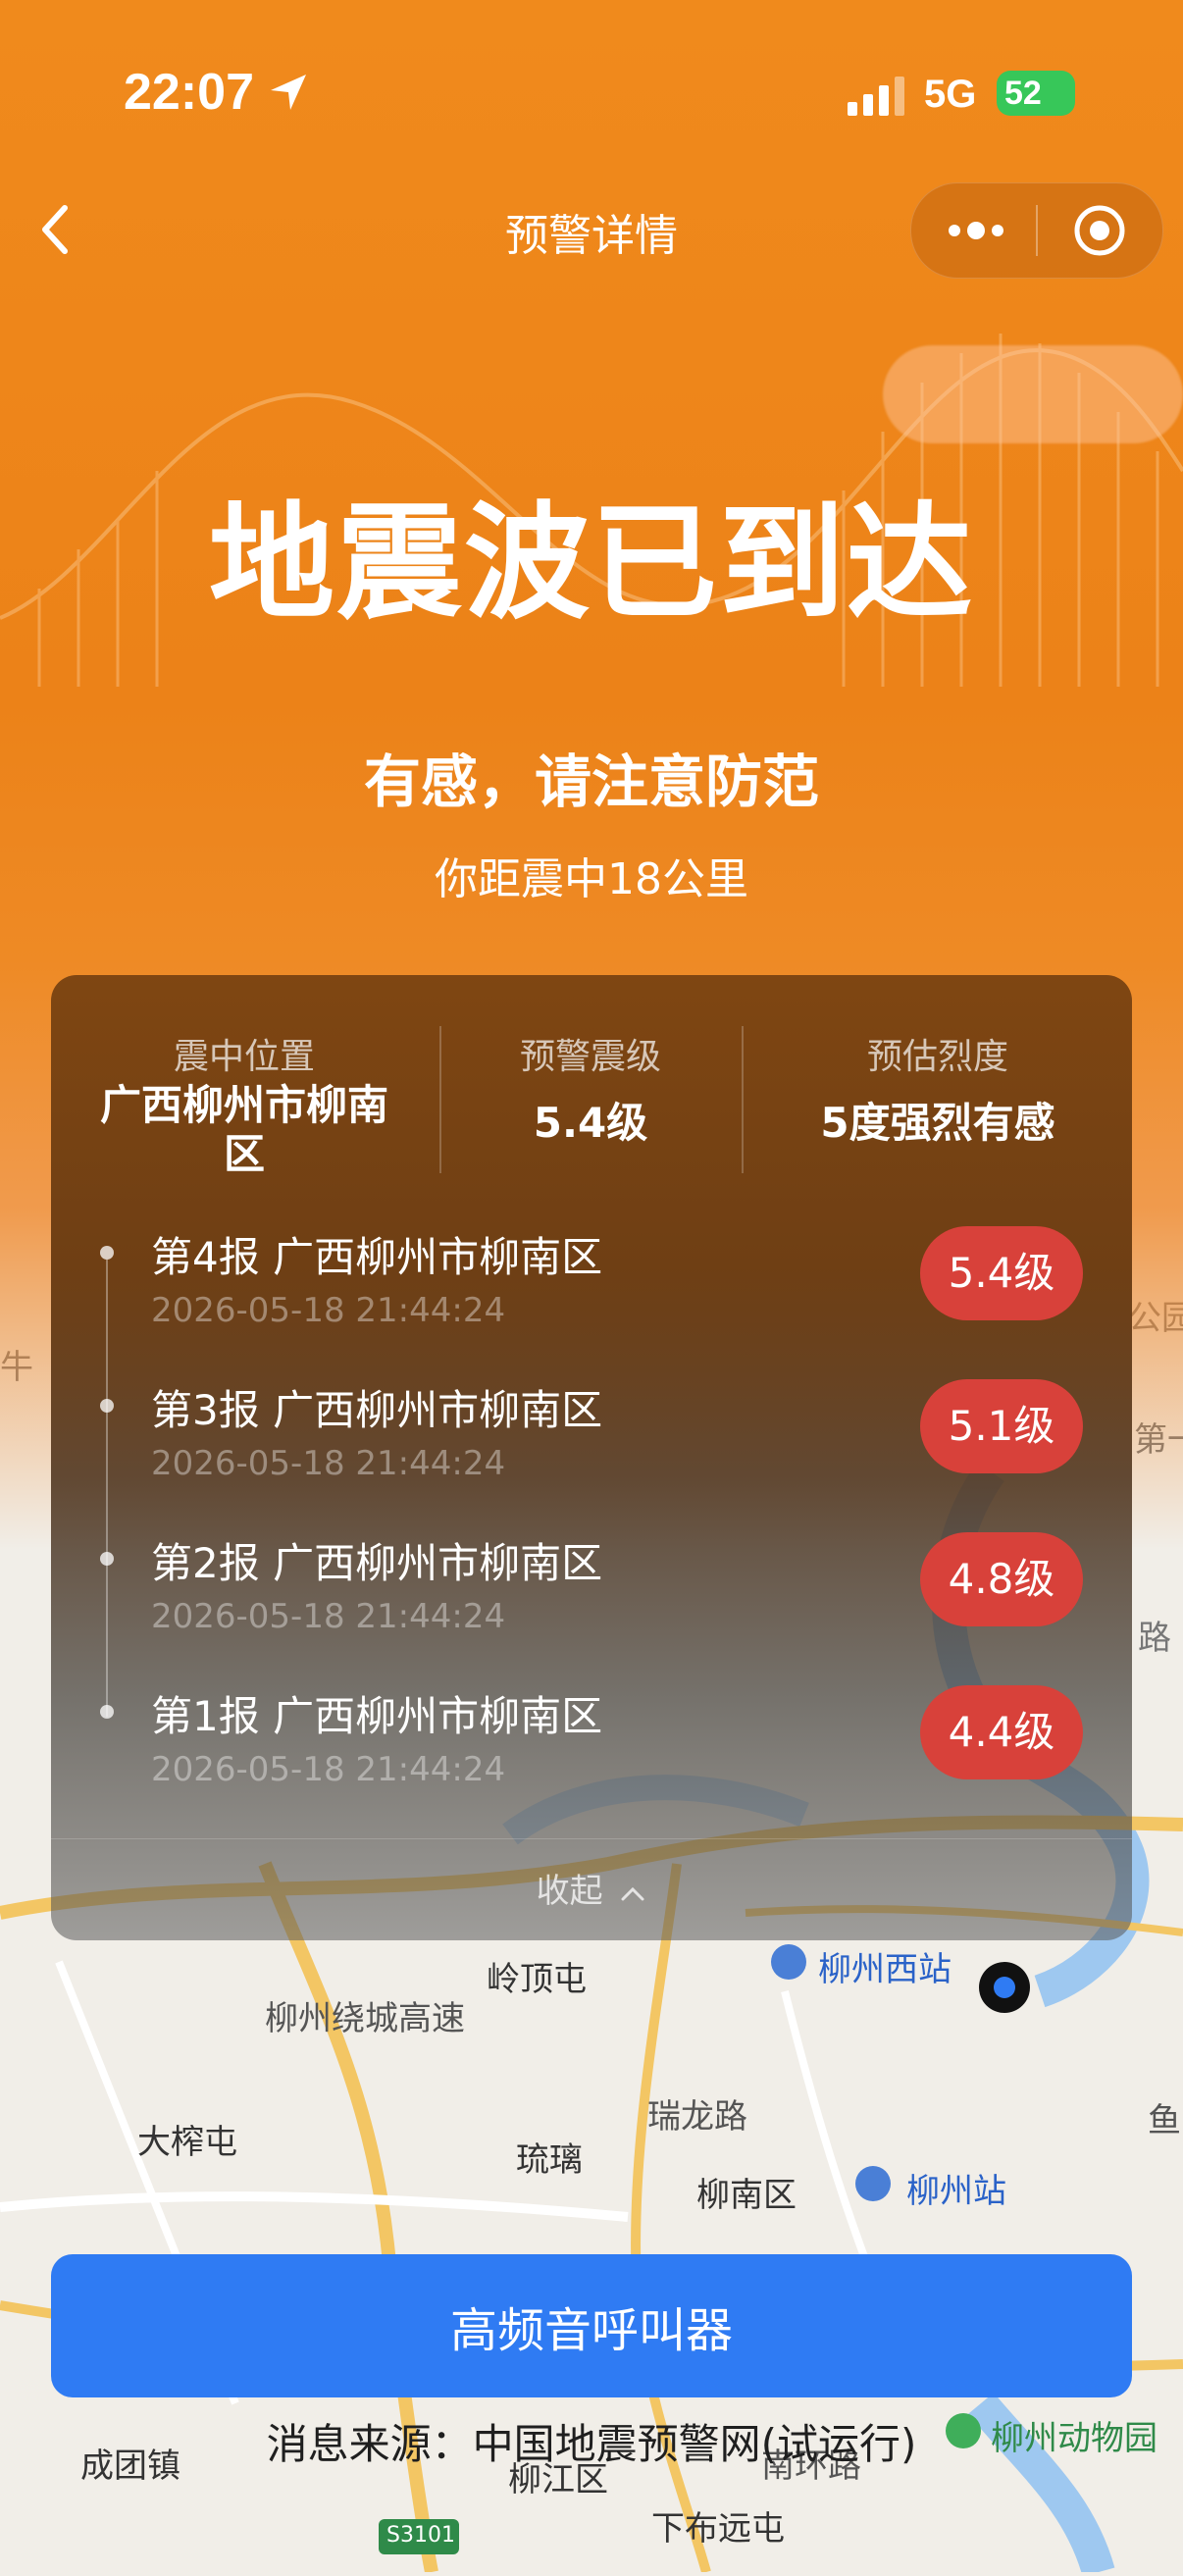  What do you see at coordinates (289, 92) in the screenshot?
I see `location-arrow-icon` at bounding box center [289, 92].